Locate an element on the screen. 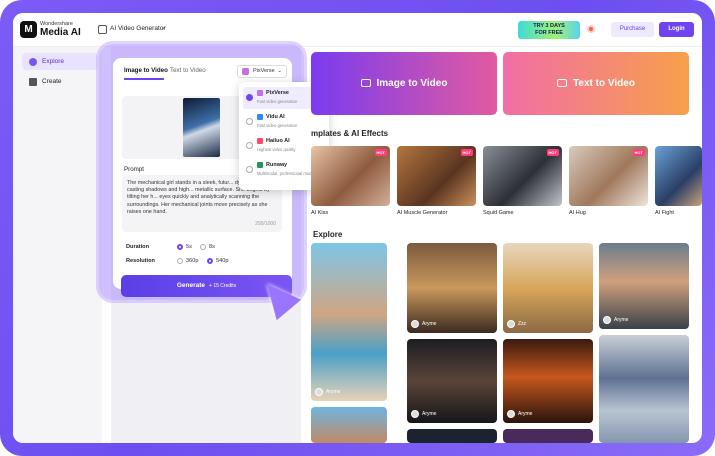  button-label: Image to Video is located at coordinates (412, 83).